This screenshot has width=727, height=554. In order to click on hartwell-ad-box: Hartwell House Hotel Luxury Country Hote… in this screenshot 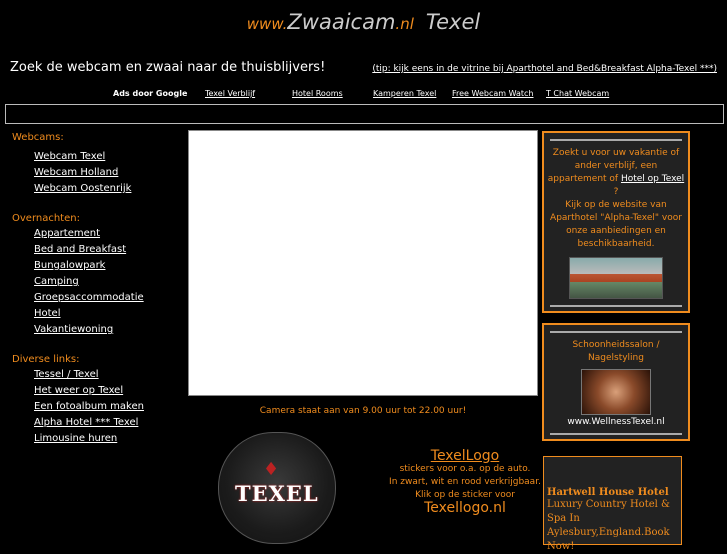, I will do `click(612, 504)`.